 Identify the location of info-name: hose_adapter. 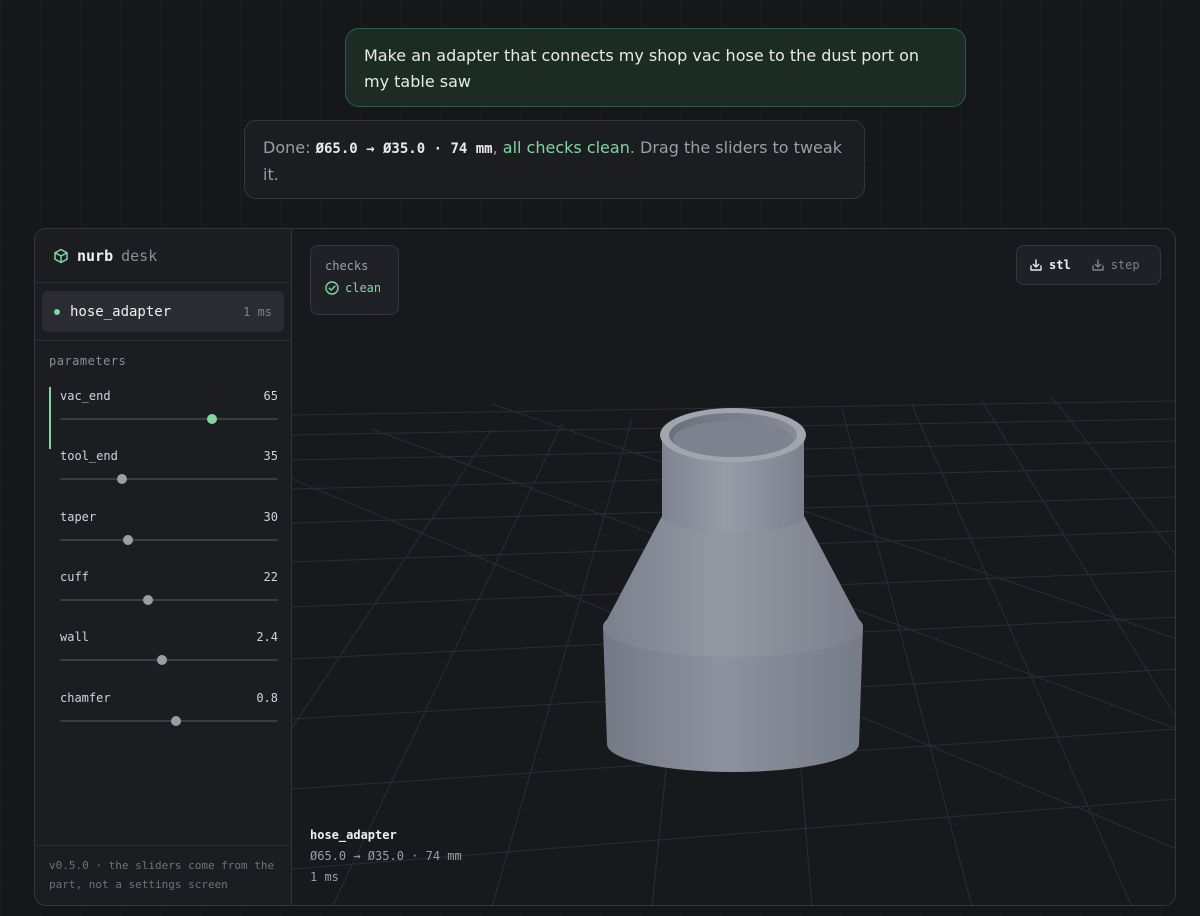
(353, 835).